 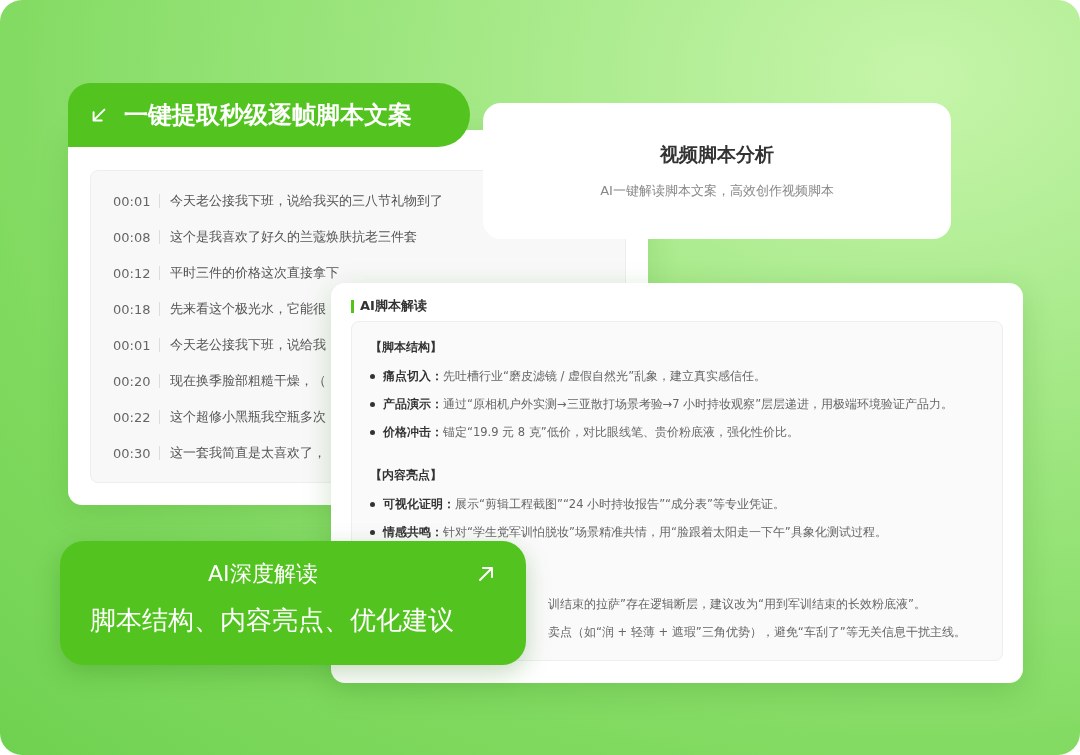 What do you see at coordinates (132, 381) in the screenshot?
I see `timestamp: 00:20` at bounding box center [132, 381].